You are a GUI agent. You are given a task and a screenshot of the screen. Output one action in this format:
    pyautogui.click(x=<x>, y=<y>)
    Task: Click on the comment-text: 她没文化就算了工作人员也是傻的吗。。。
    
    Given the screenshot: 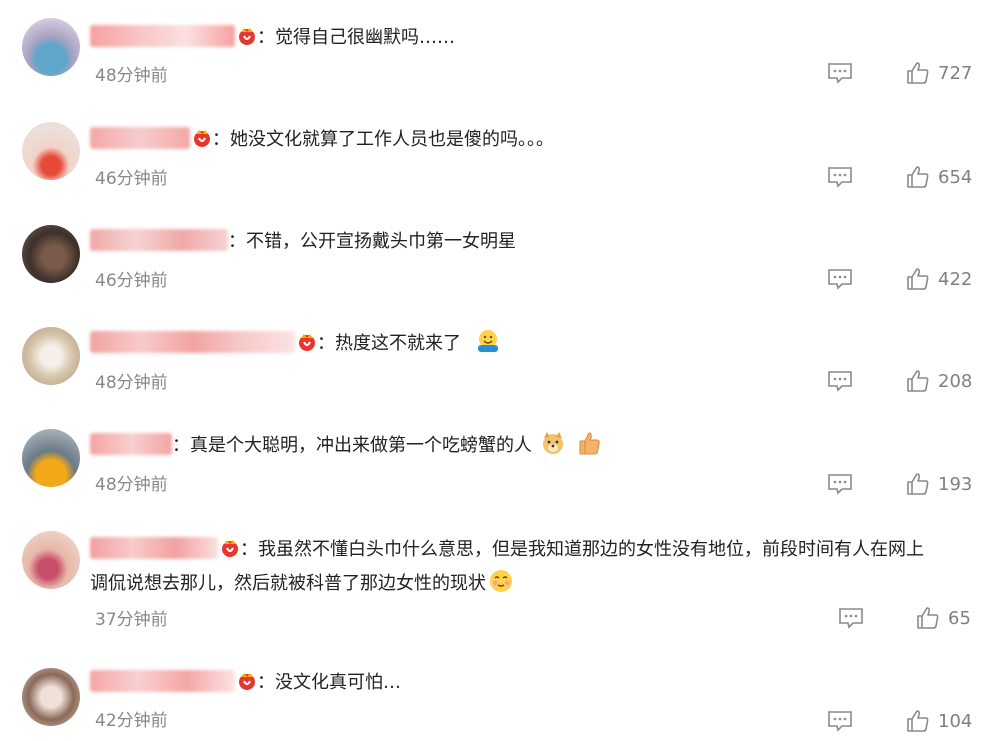 What is the action you would take?
    pyautogui.click(x=392, y=139)
    